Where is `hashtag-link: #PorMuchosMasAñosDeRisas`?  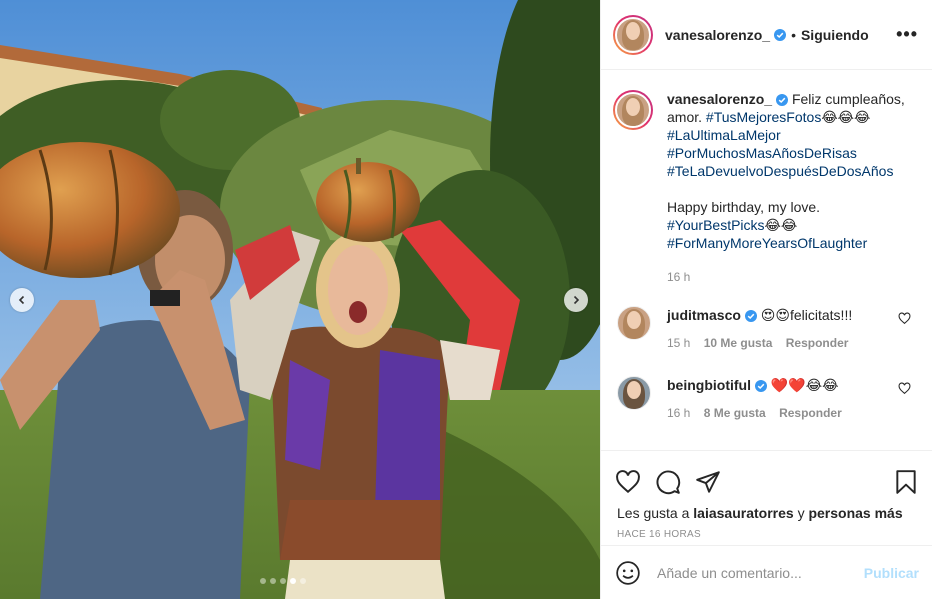 hashtag-link: #PorMuchosMasAñosDeRisas is located at coordinates (762, 153).